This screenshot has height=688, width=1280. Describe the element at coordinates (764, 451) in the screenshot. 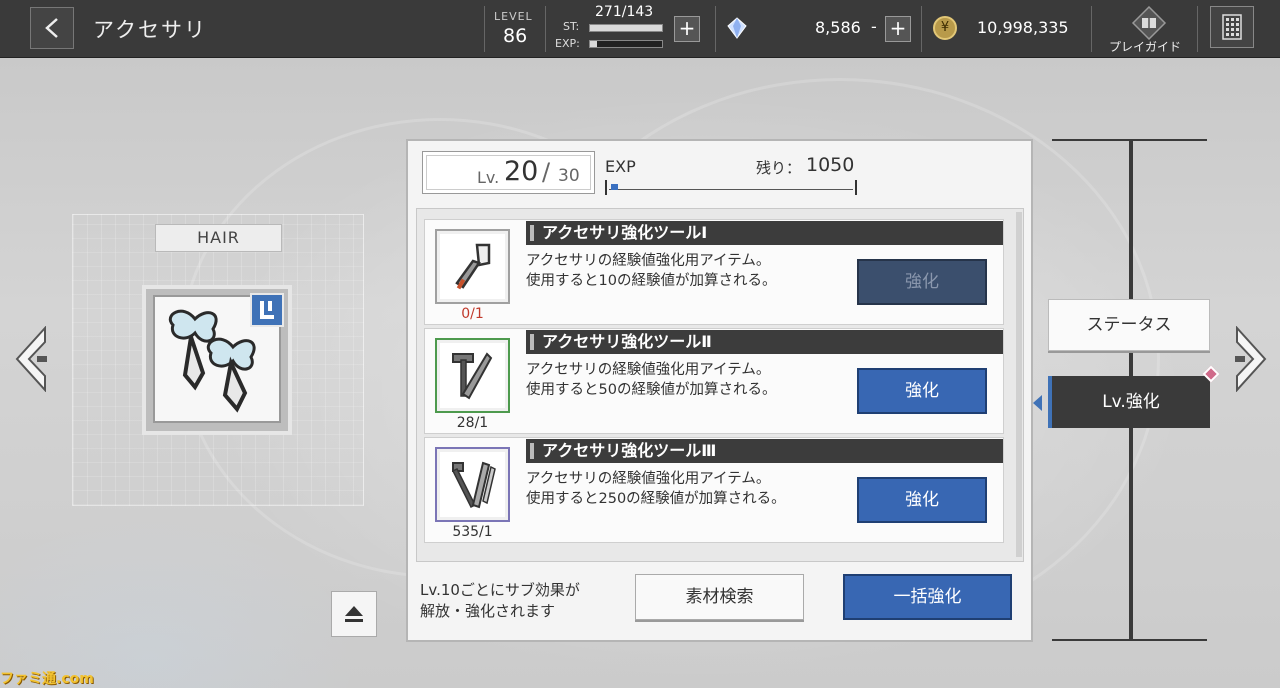

I see `tool-name: アクセサリ強化ツールⅢ` at that location.